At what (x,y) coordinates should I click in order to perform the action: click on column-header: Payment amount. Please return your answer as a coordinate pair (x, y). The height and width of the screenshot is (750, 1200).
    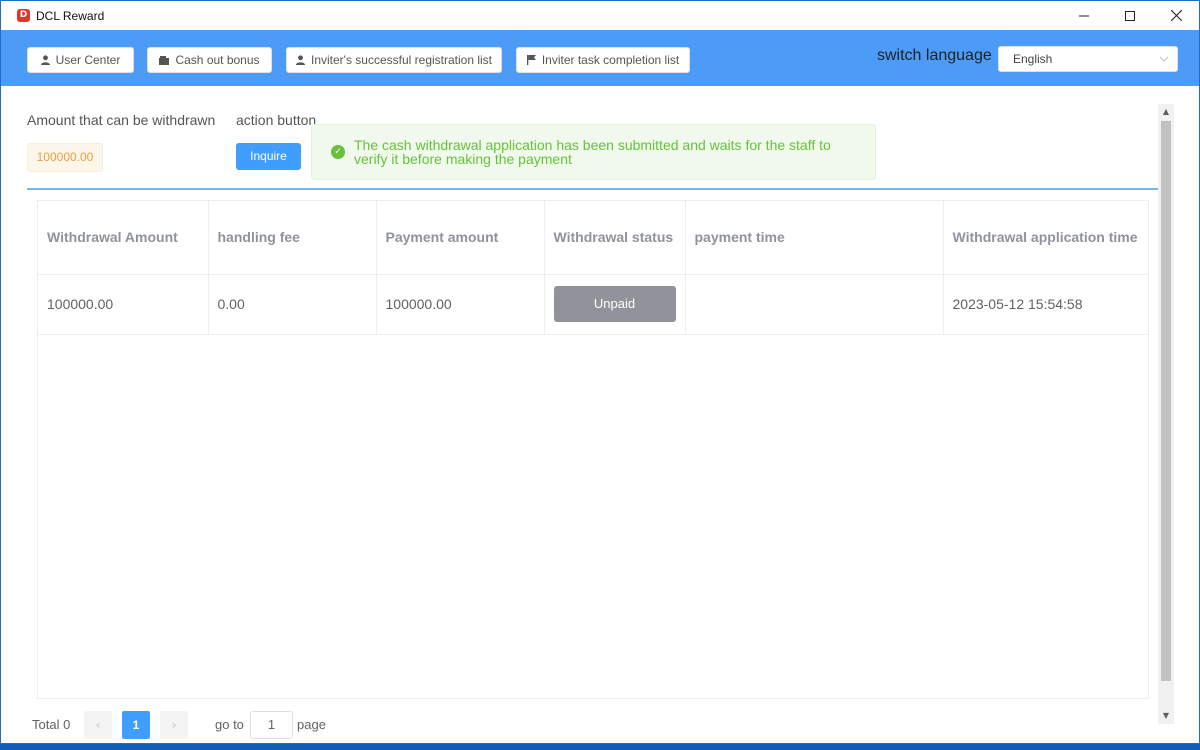
    Looking at the image, I should click on (460, 238).